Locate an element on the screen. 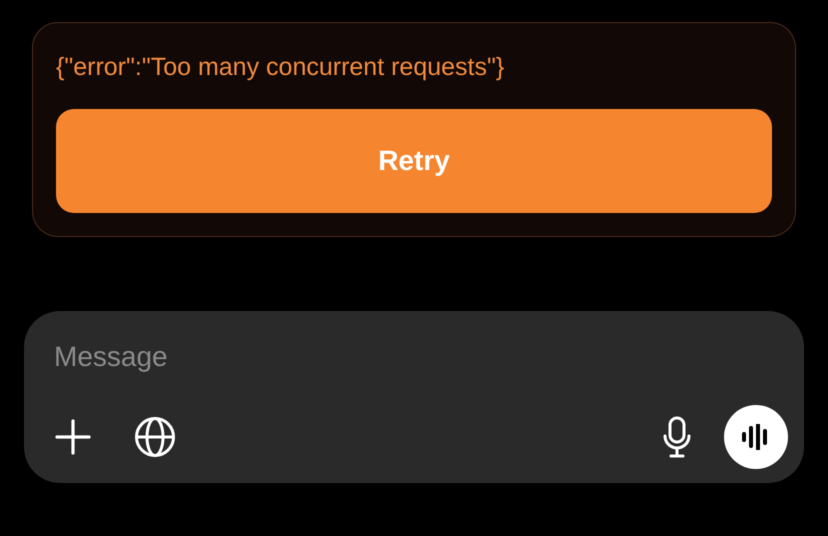 The height and width of the screenshot is (536, 828). globe-icon is located at coordinates (155, 437).